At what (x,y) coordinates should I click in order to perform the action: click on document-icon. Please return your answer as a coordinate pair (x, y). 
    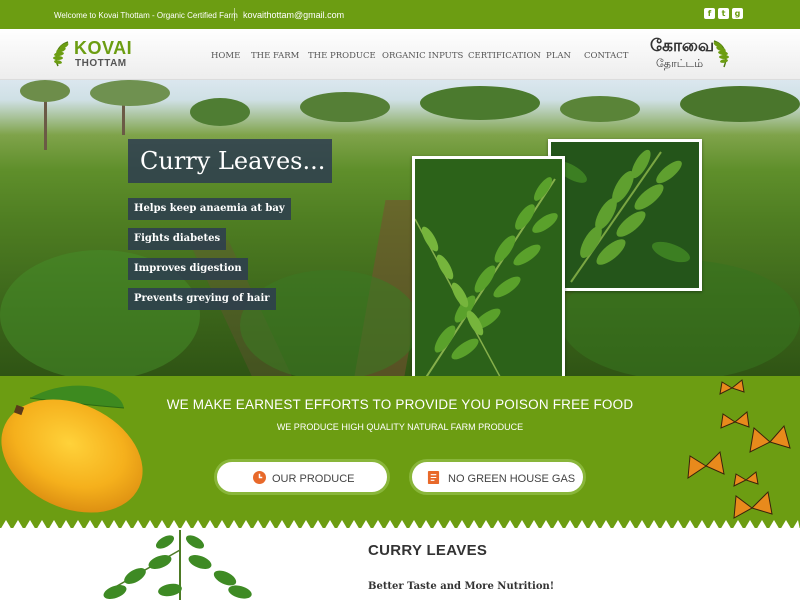
    Looking at the image, I should click on (433, 477).